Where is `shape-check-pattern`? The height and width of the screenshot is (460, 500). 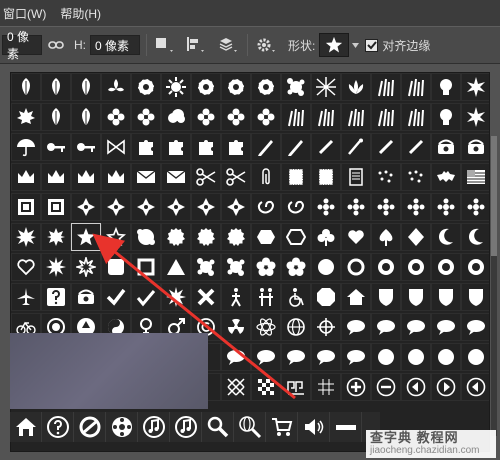 shape-check-pattern is located at coordinates (266, 387).